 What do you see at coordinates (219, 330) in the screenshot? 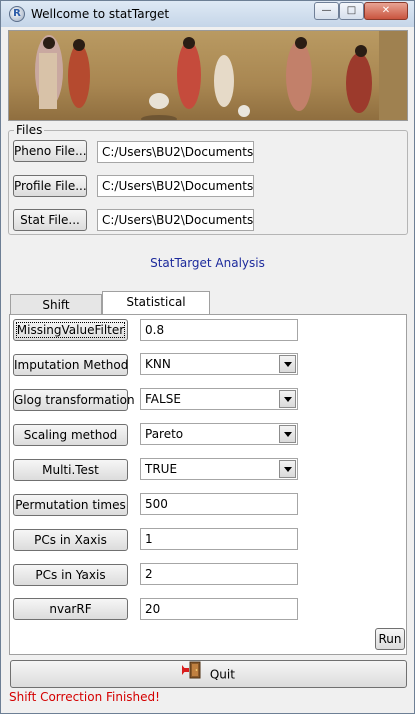
I see `missing-value-filter-input: 0.8` at bounding box center [219, 330].